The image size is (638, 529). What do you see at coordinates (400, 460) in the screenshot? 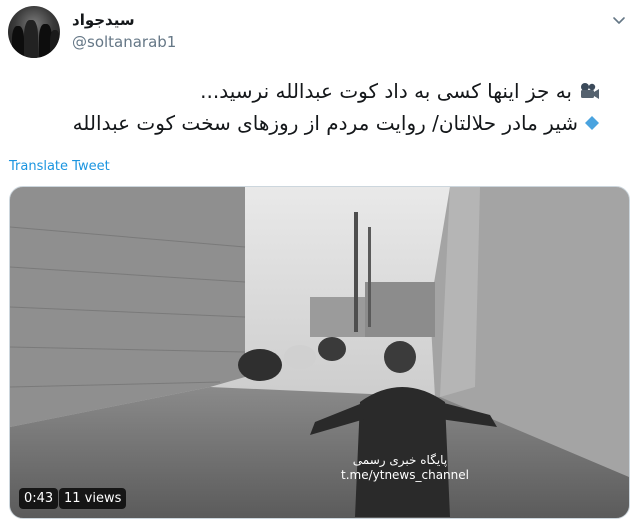
I see `video-watermark-persian: پایگاه خبری رسمی` at bounding box center [400, 460].